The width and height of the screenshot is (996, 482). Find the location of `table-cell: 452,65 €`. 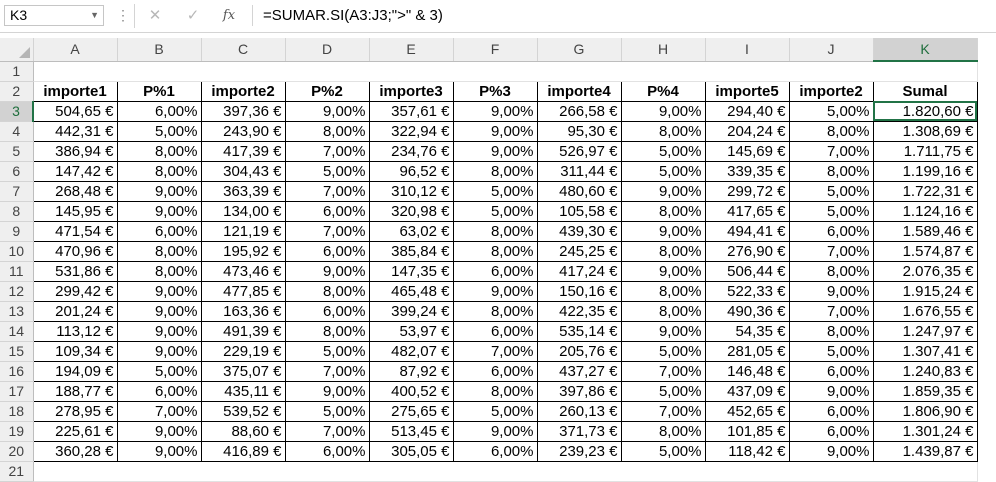

table-cell: 452,65 € is located at coordinates (747, 411).